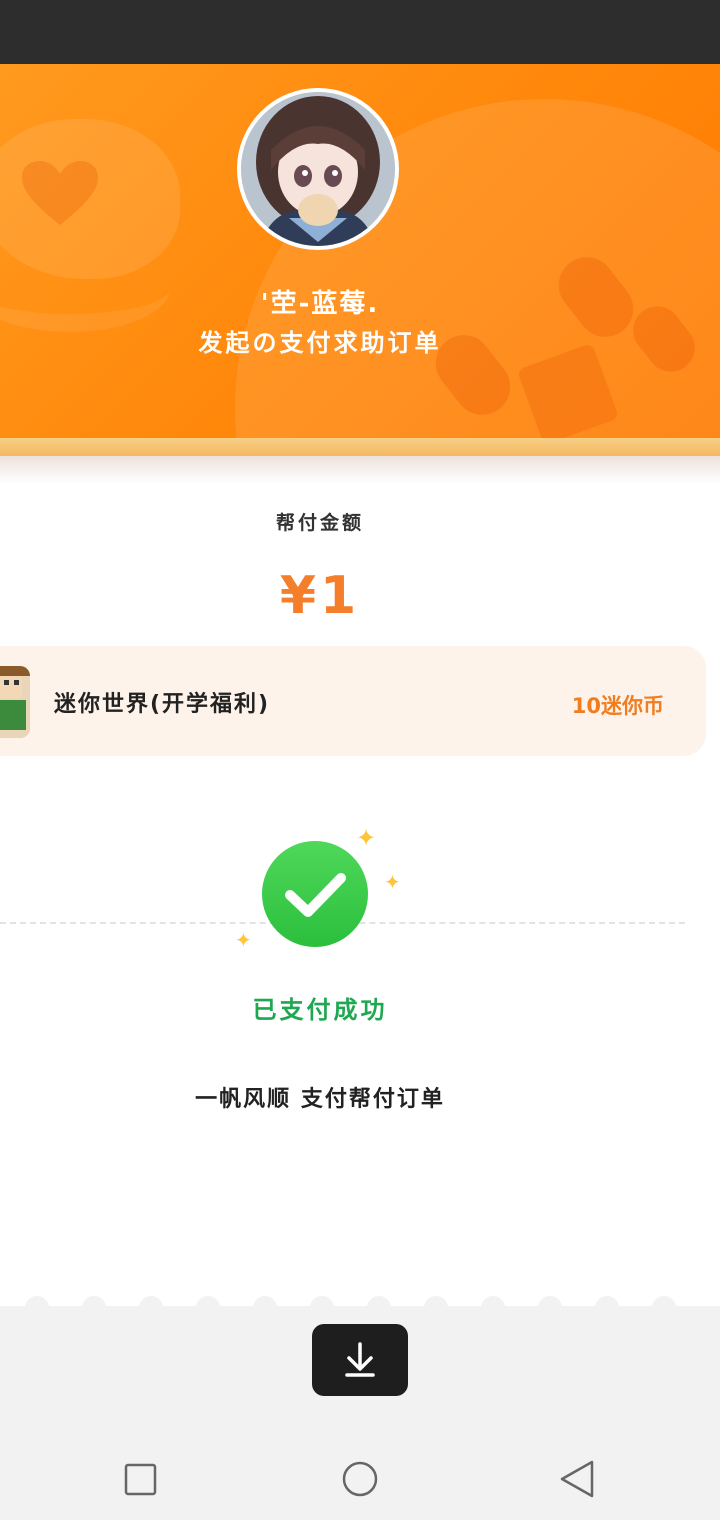  I want to click on gold-band, so click(360, 447).